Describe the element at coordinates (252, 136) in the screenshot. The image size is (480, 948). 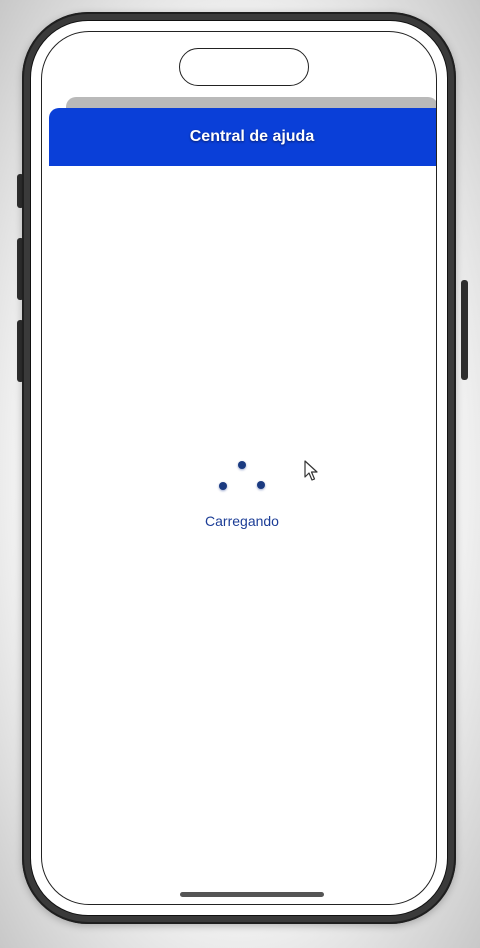
I see `page-title: Central de ajuda` at that location.